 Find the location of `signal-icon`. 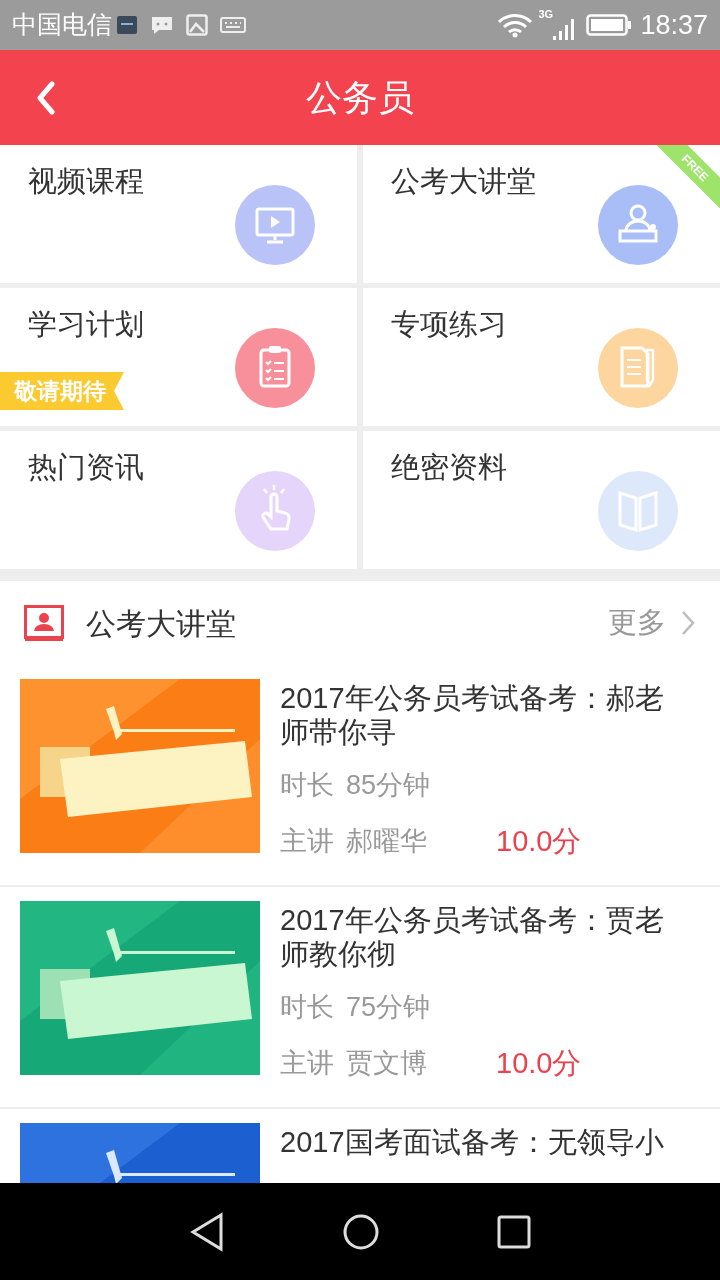

signal-icon is located at coordinates (563, 29).